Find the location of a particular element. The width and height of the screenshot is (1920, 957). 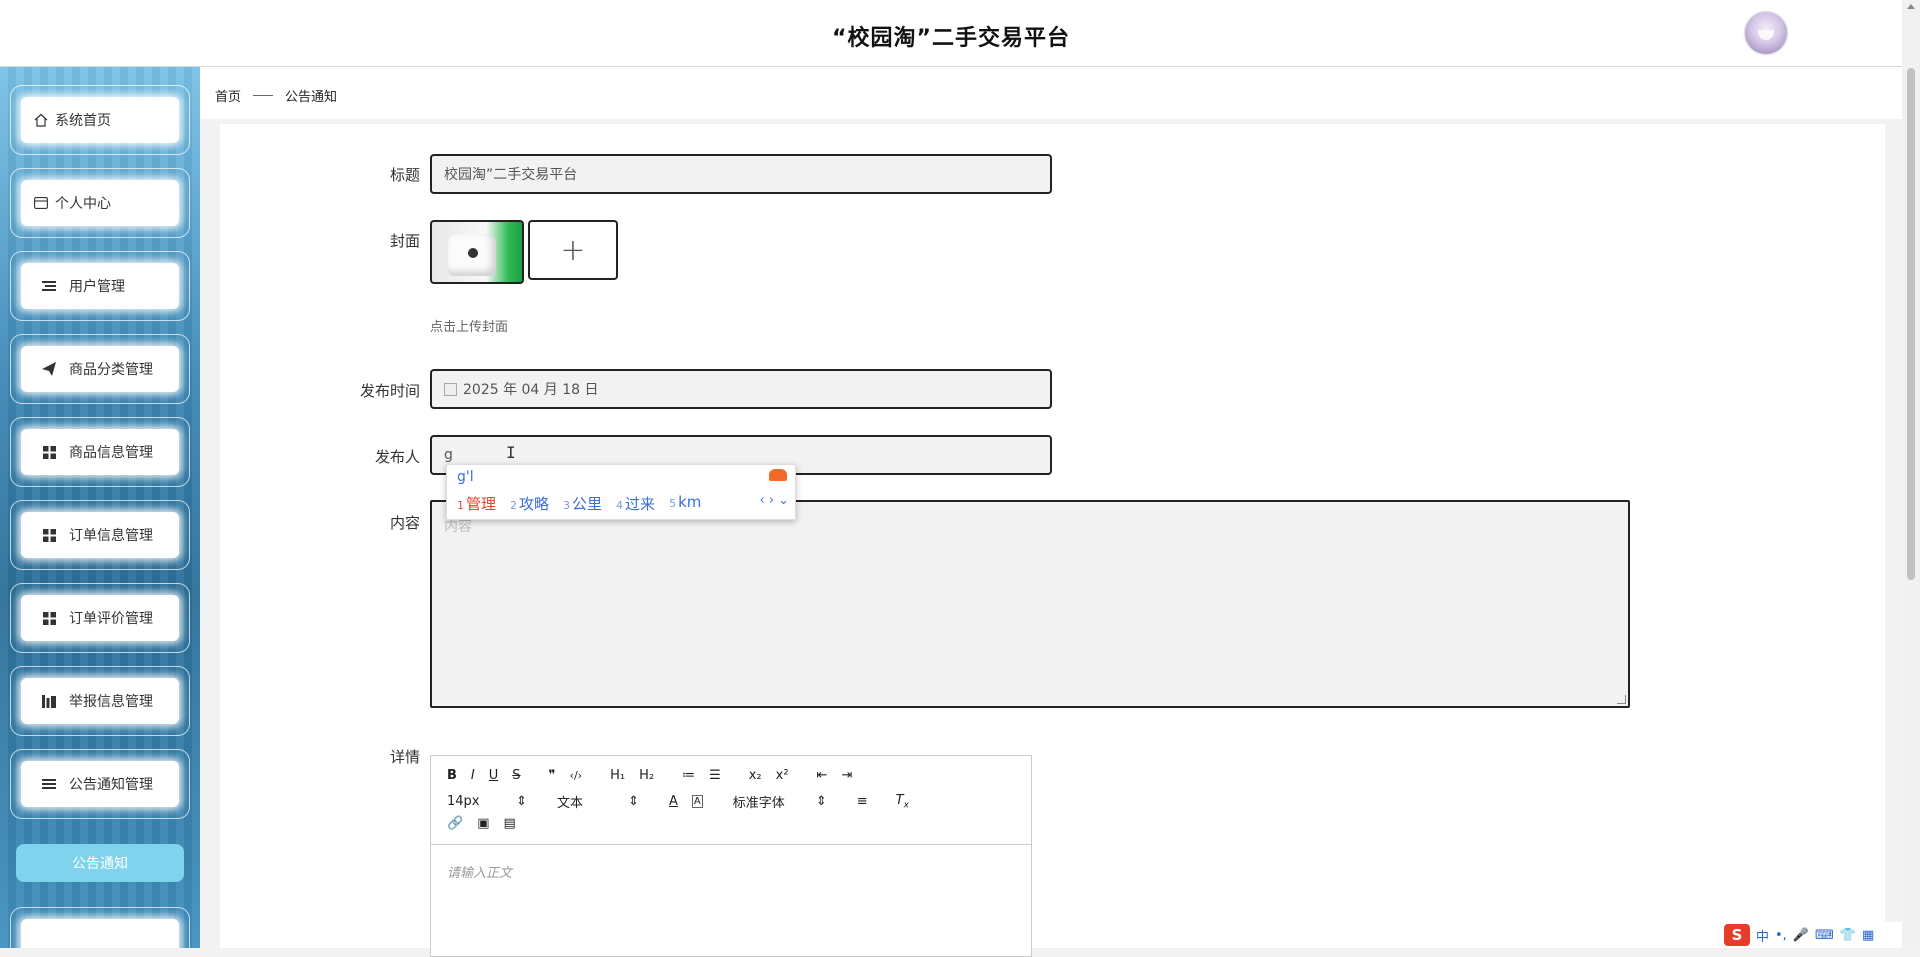

ordered-list-button: ≔ is located at coordinates (688, 775).